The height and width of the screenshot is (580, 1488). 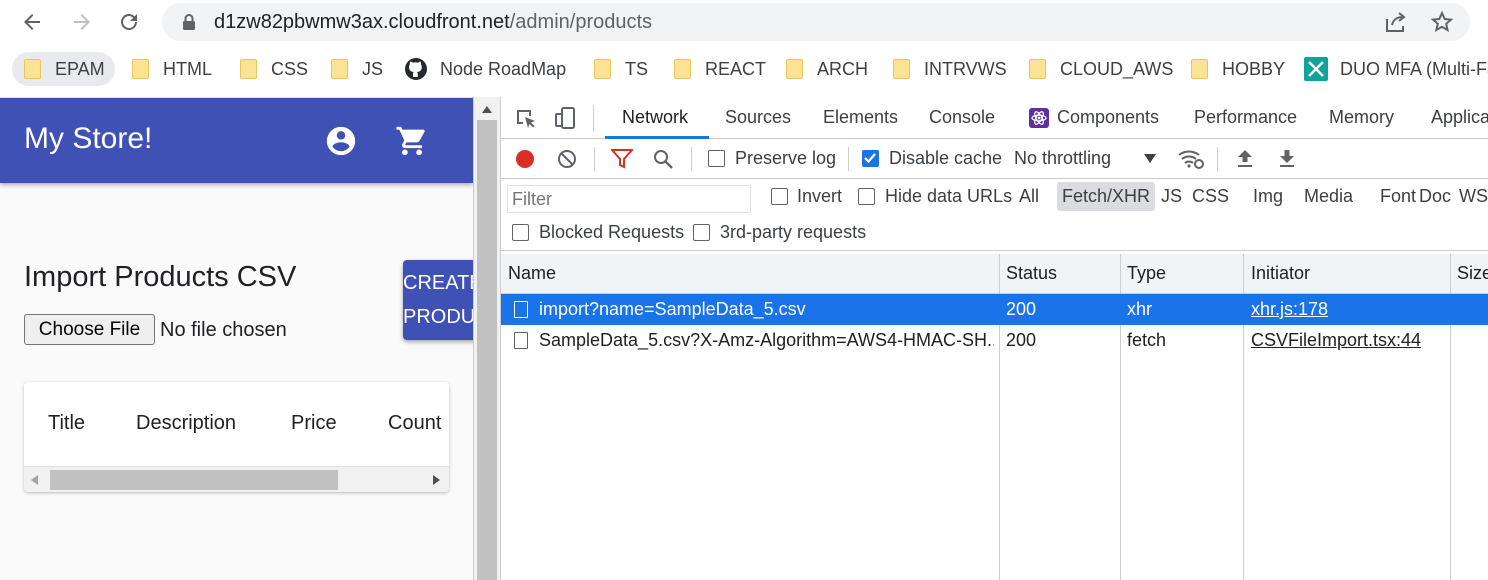 What do you see at coordinates (1473, 196) in the screenshot?
I see `filter-type-ws: WS` at bounding box center [1473, 196].